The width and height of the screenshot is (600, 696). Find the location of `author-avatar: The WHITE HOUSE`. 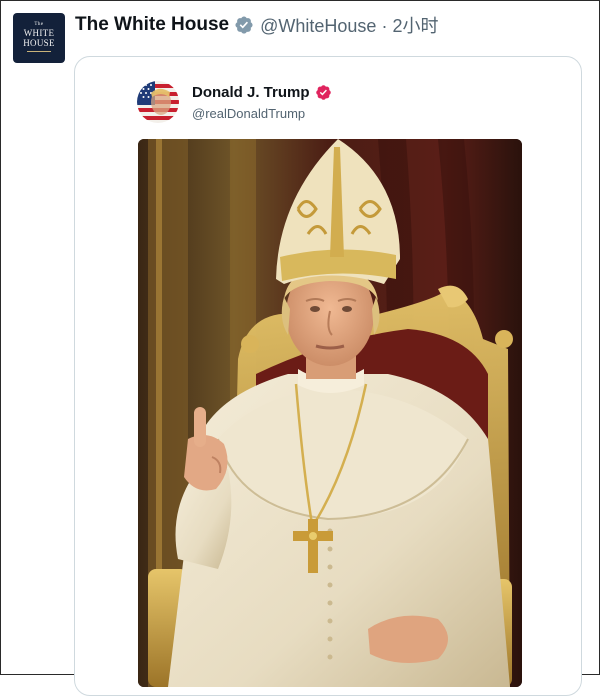

author-avatar: The WHITE HOUSE is located at coordinates (39, 38).